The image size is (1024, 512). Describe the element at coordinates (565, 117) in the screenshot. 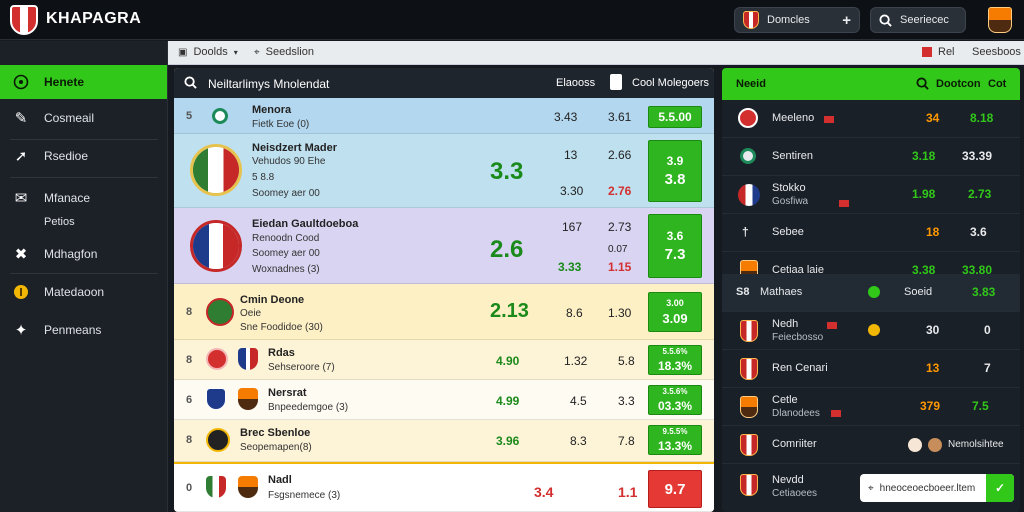

I see `odds-value: 3.43` at that location.